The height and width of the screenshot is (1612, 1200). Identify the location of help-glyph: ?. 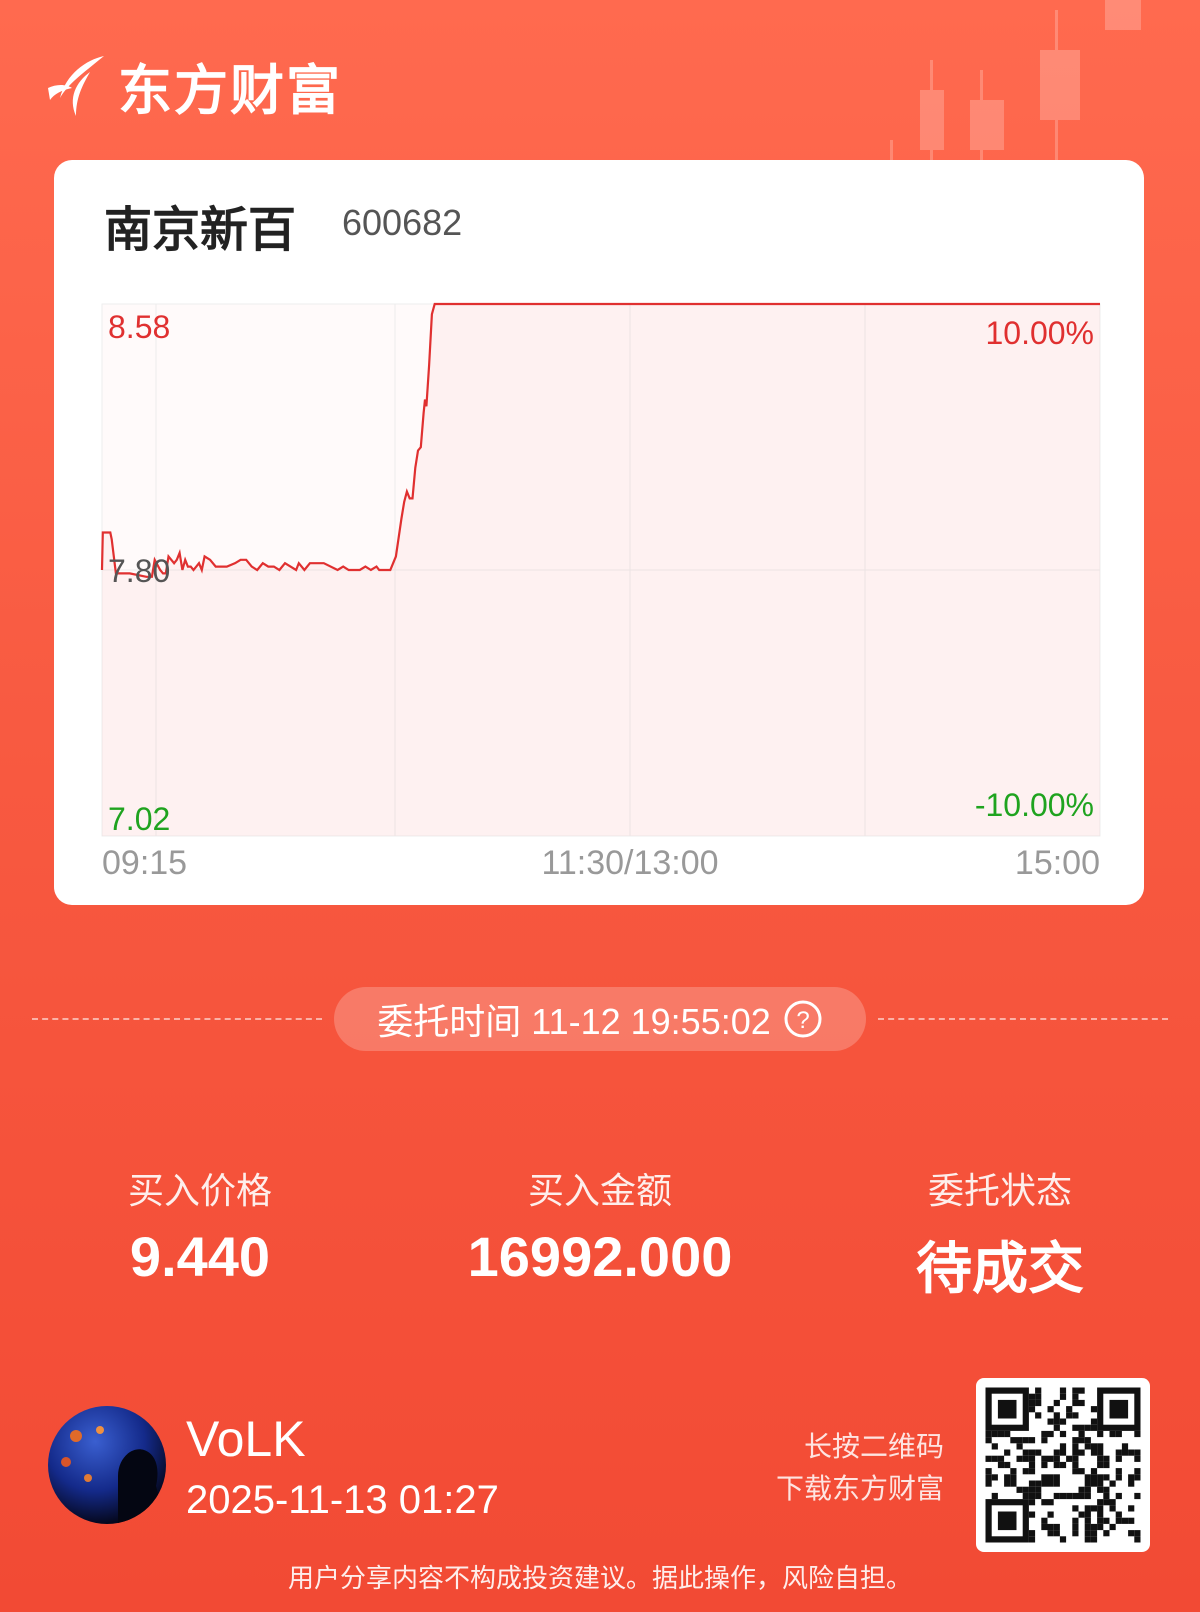
(802, 1020).